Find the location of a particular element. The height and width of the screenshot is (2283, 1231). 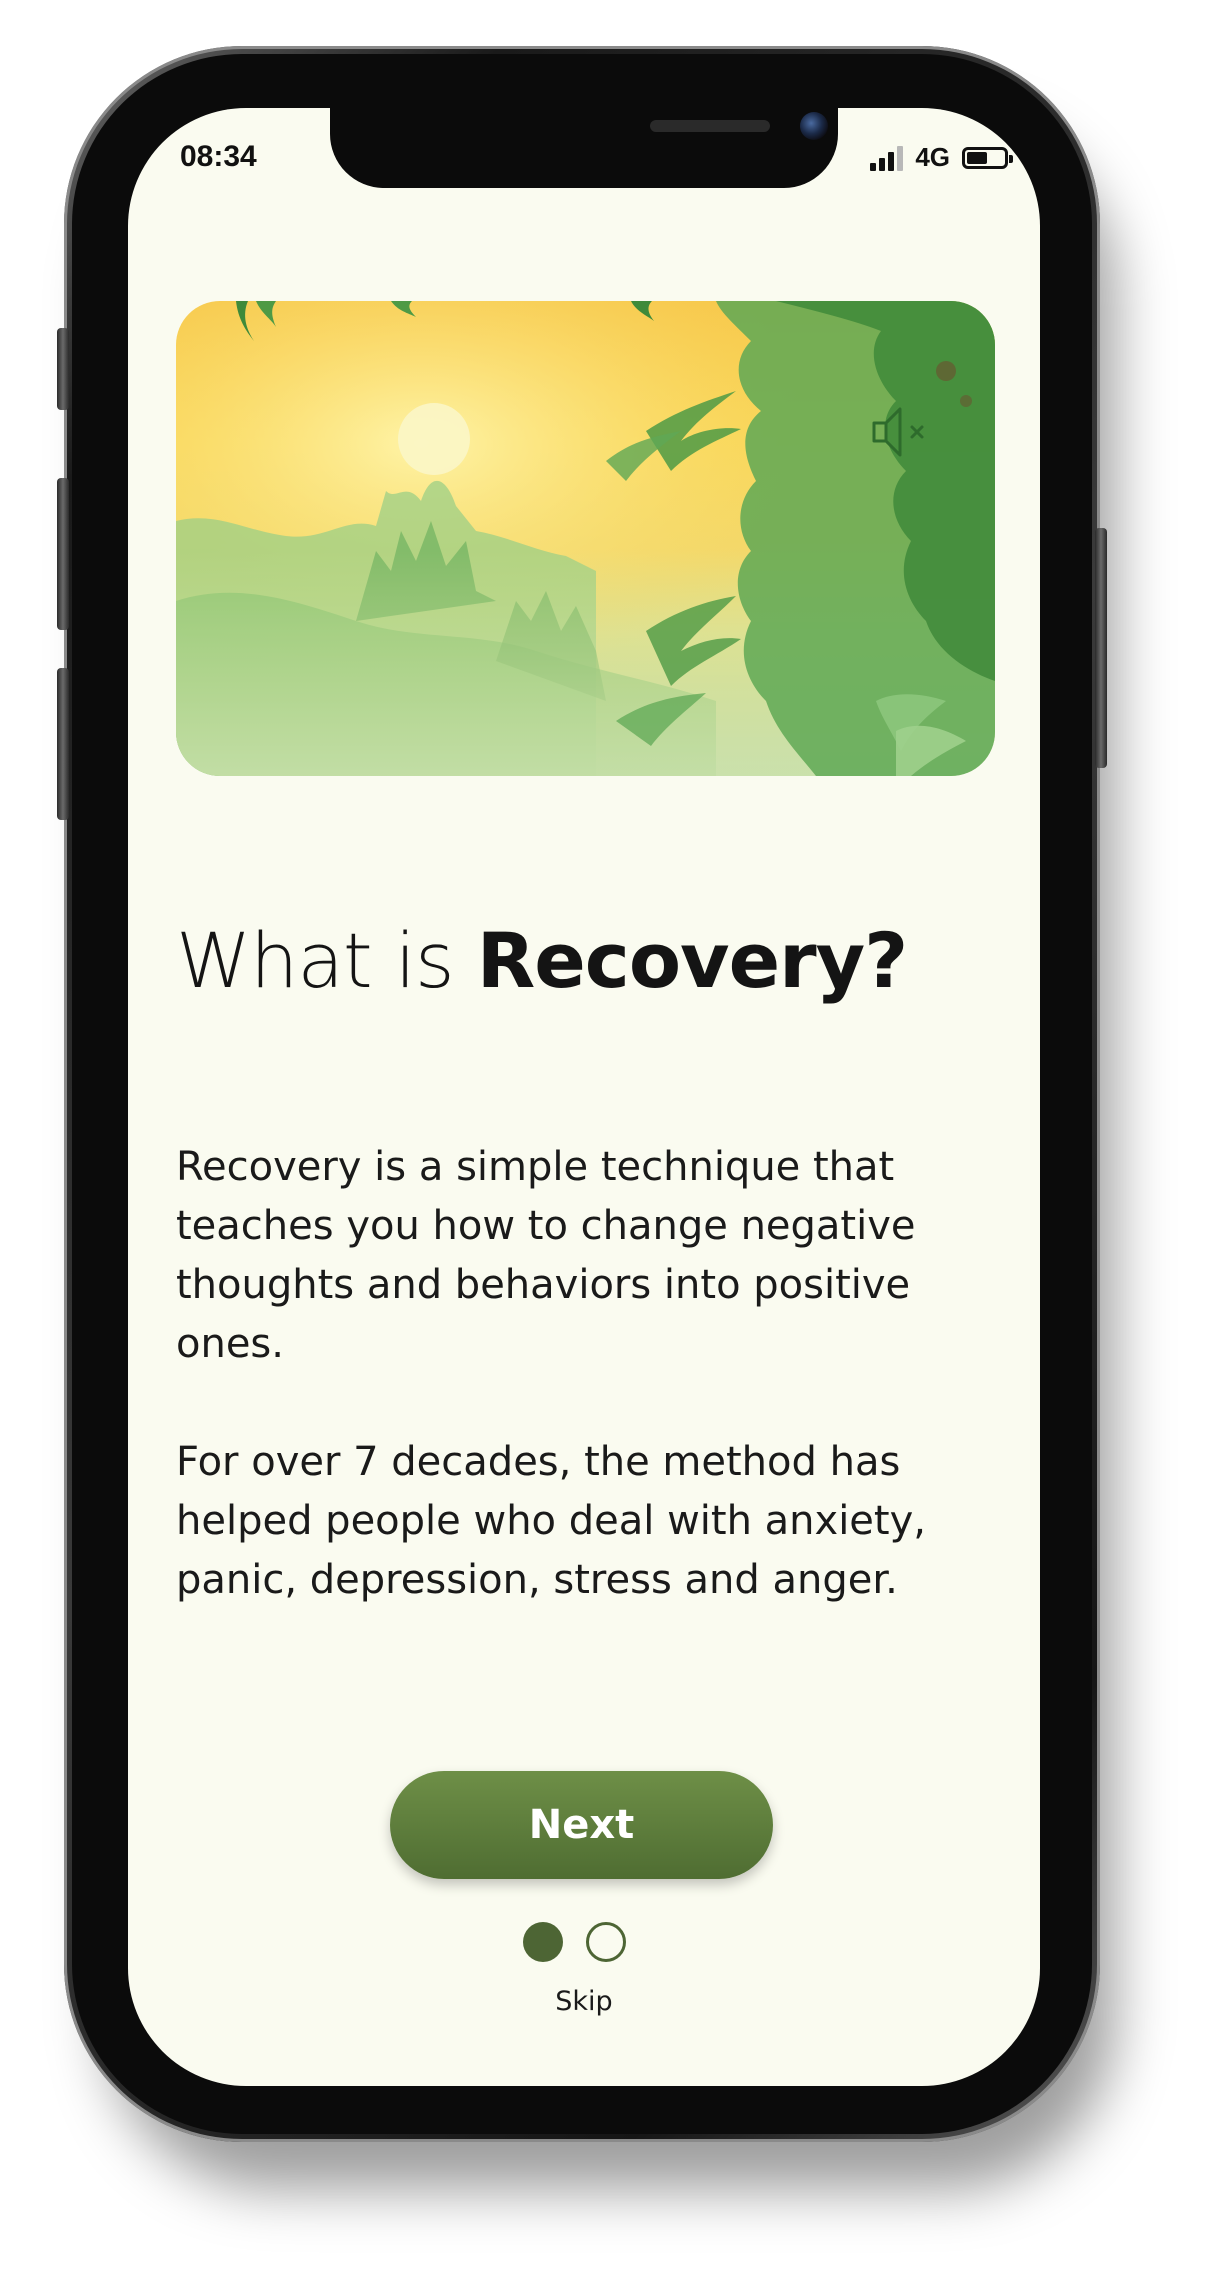

sun-shape is located at coordinates (434, 439).